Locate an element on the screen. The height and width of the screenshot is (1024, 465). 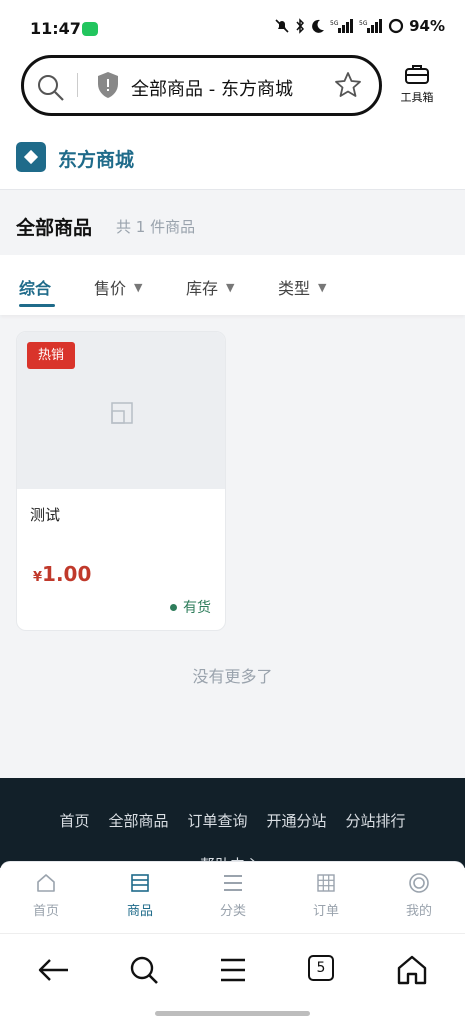
product-image: 热销 is located at coordinates (121, 410).